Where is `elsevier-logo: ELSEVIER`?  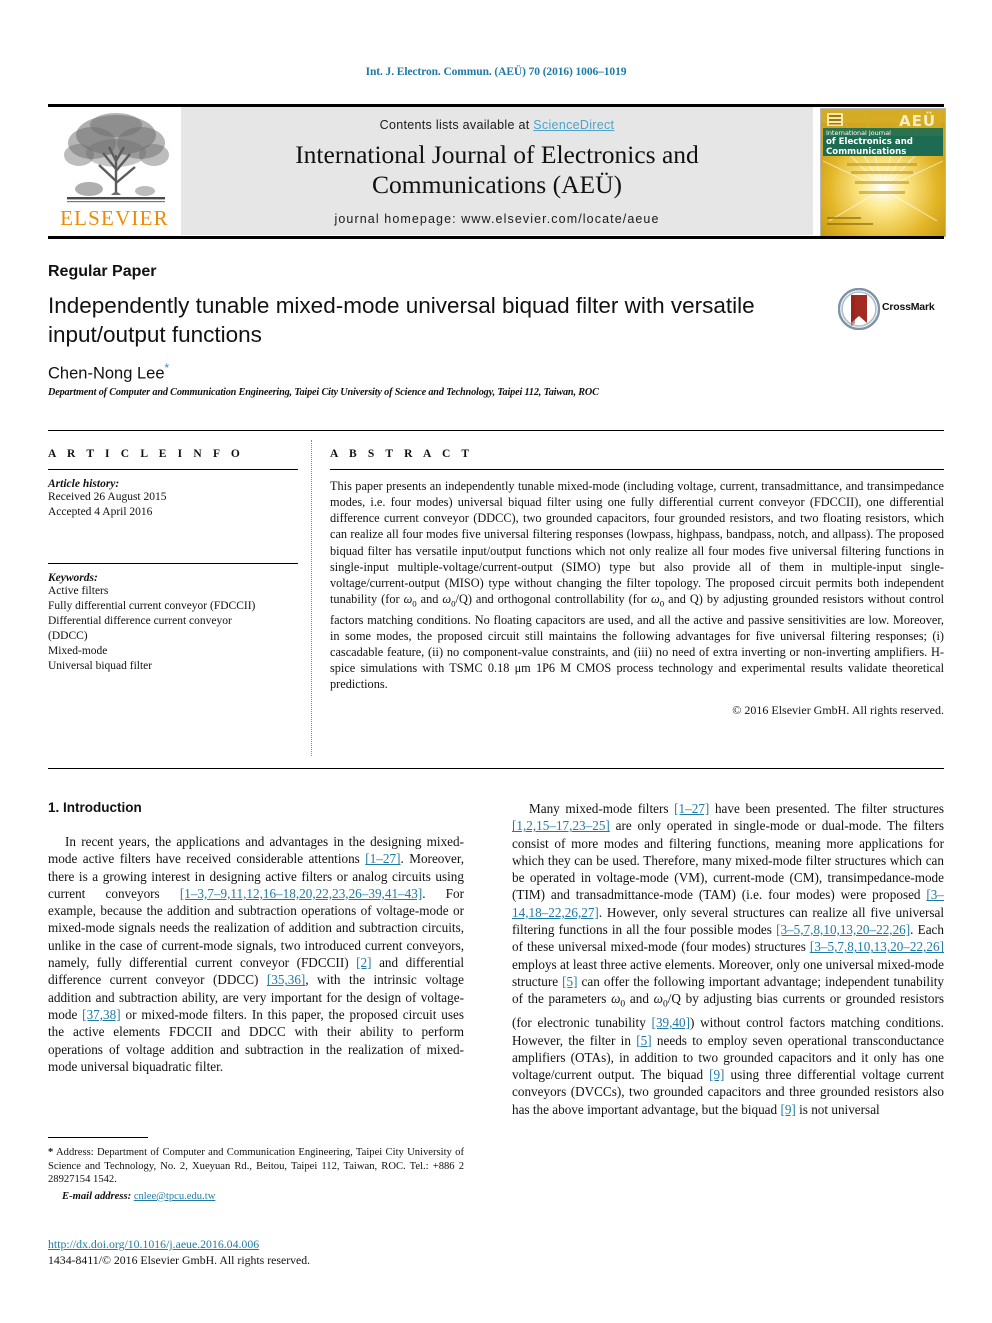 elsevier-logo: ELSEVIER is located at coordinates (114, 171).